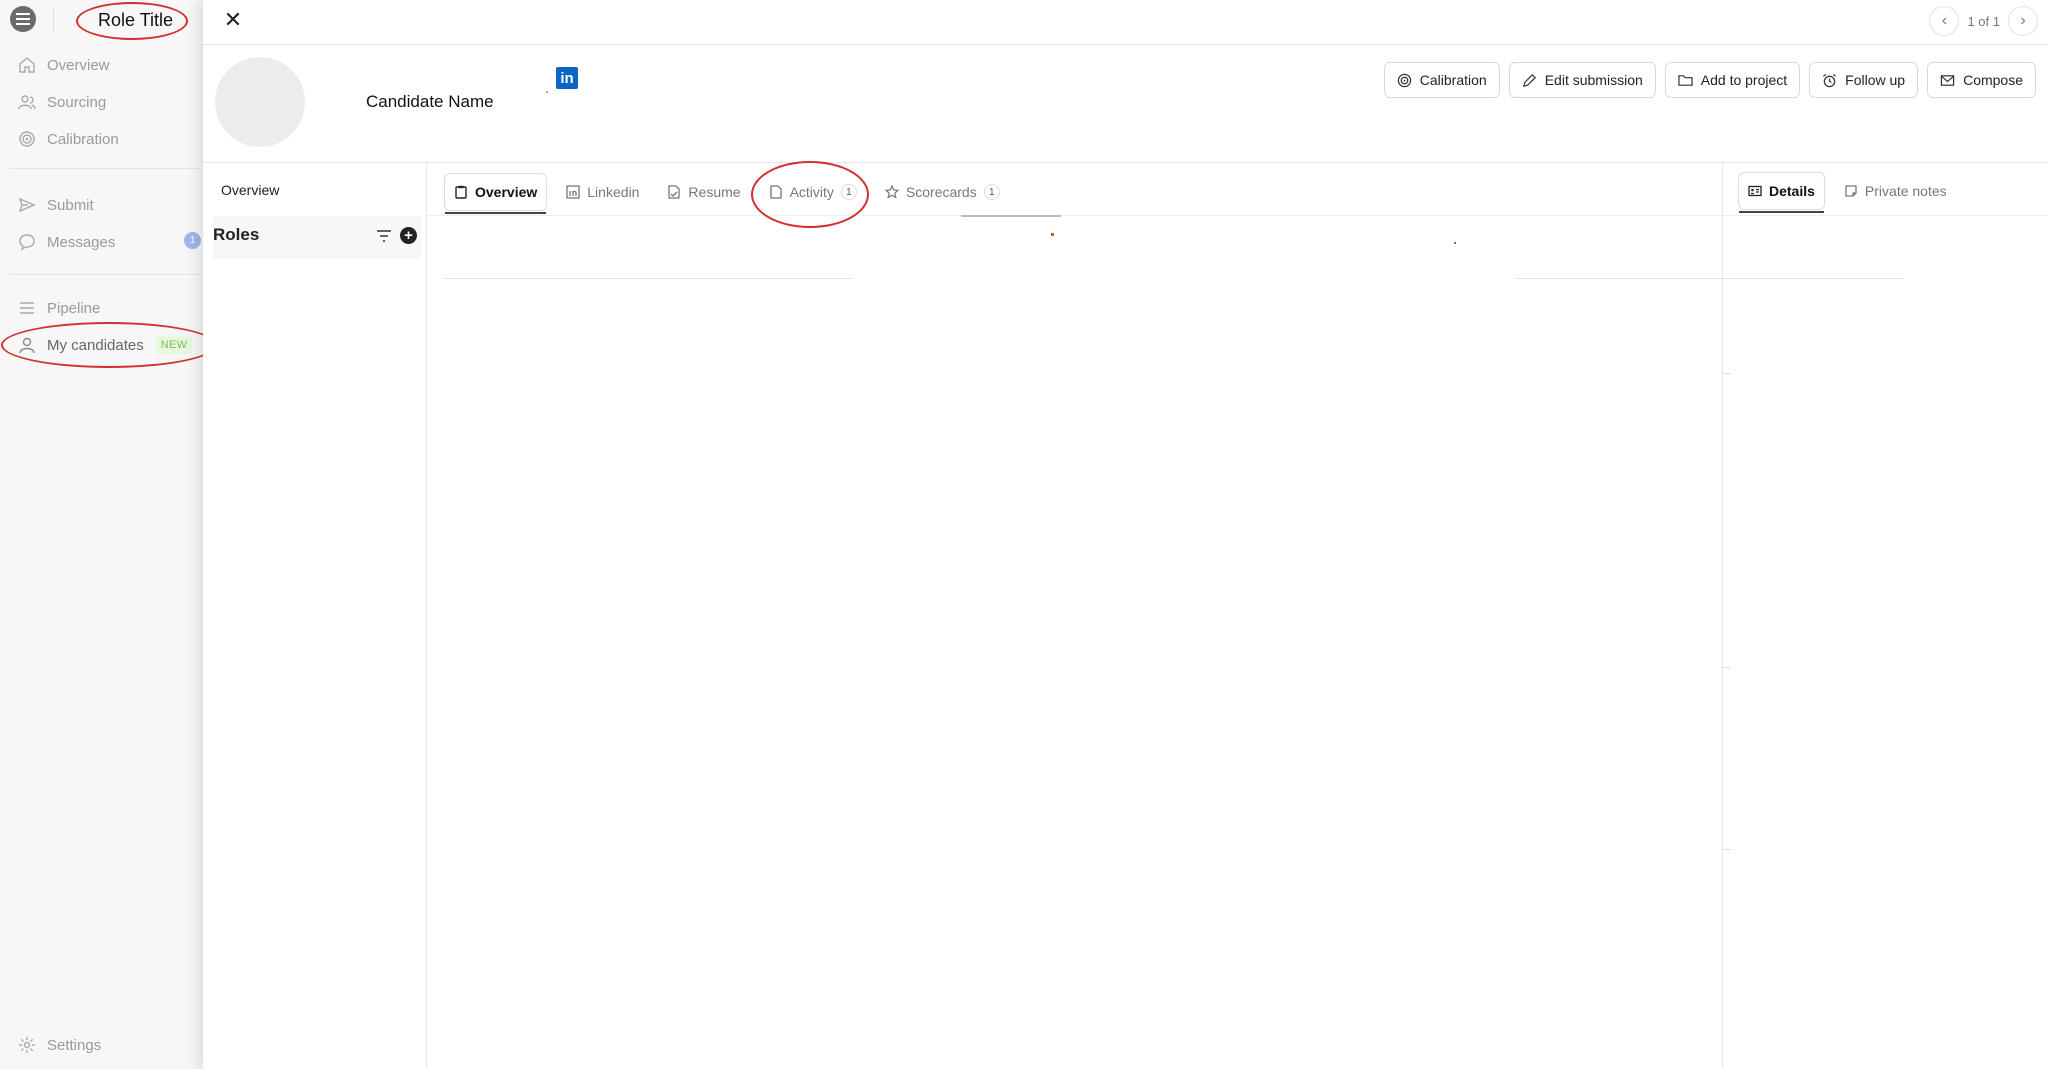  I want to click on filter-icon, so click(384, 236).